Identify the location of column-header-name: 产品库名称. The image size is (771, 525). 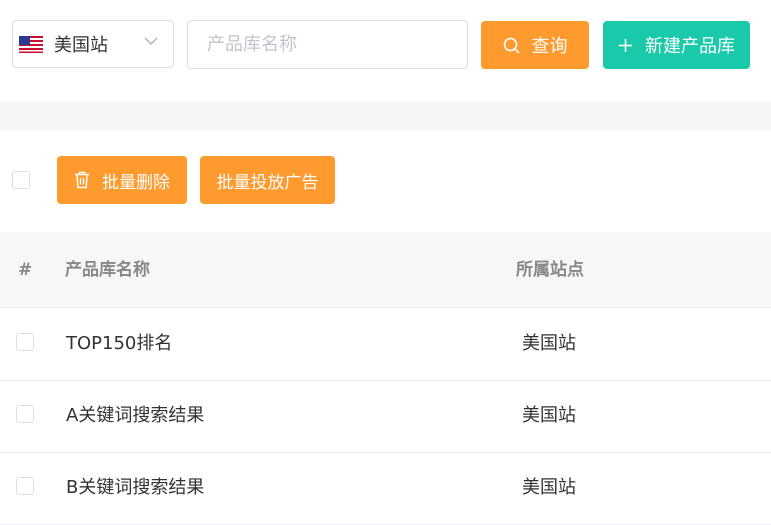
(107, 270).